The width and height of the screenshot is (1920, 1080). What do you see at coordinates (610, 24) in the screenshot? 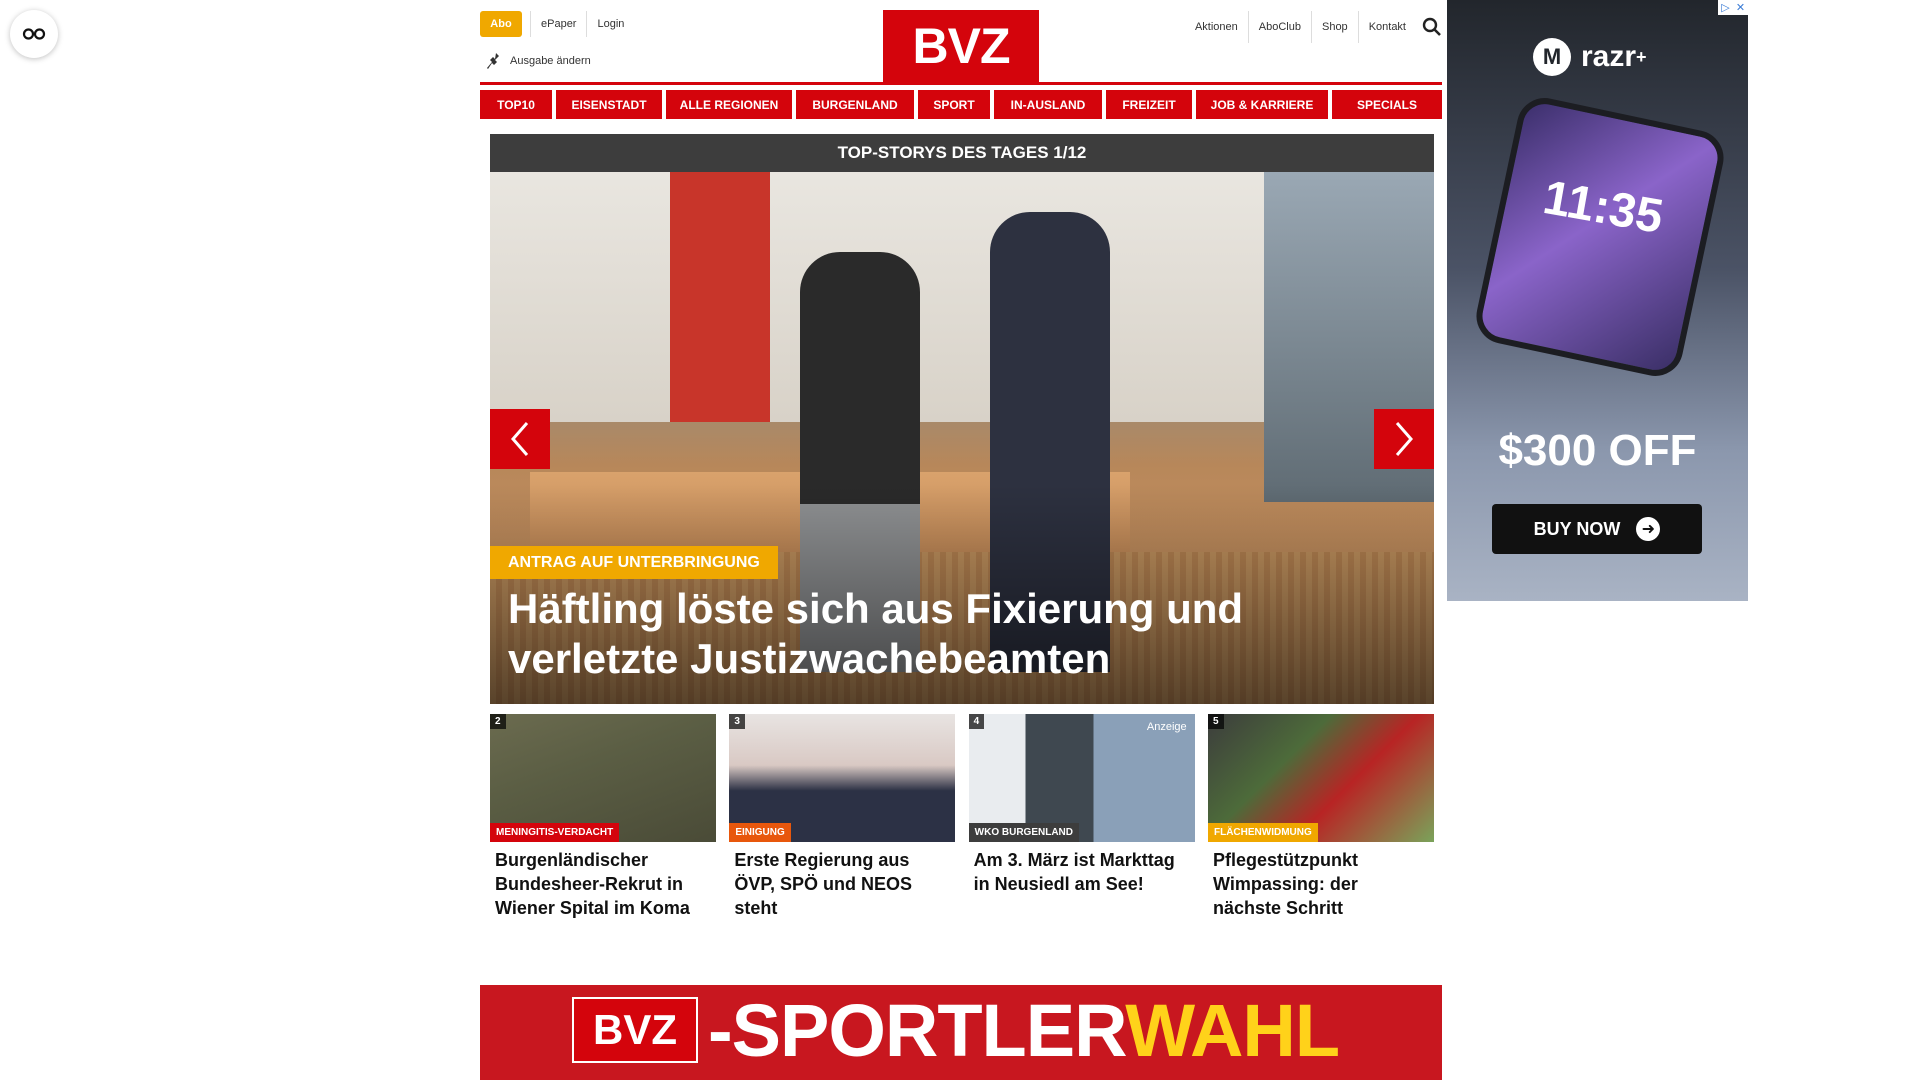
I see `login-link: Login` at bounding box center [610, 24].